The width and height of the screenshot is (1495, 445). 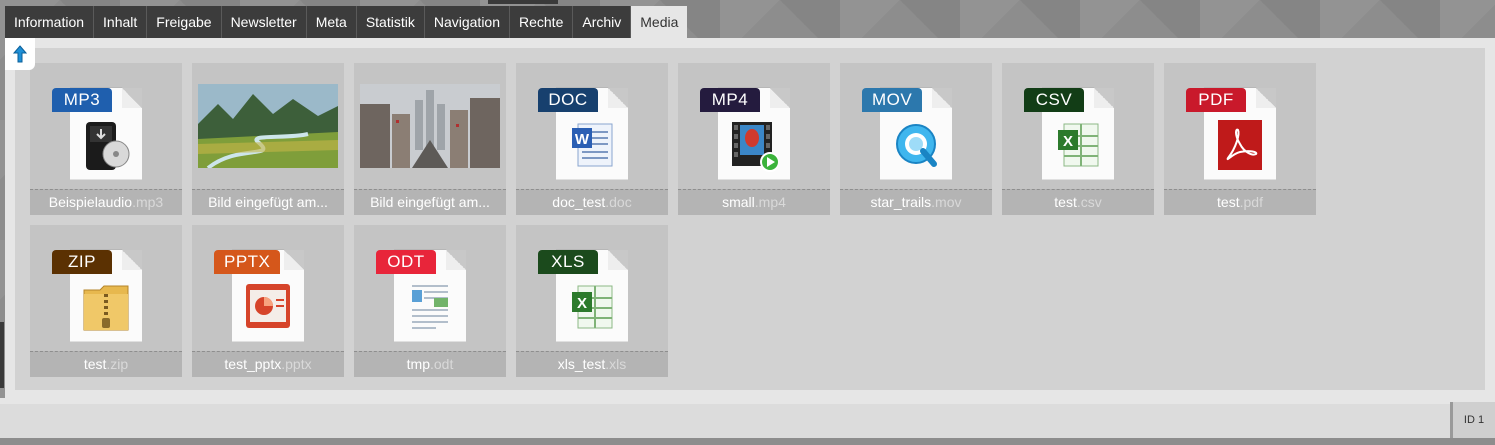 I want to click on file-thumbnail: W DOC, so click(x=592, y=125).